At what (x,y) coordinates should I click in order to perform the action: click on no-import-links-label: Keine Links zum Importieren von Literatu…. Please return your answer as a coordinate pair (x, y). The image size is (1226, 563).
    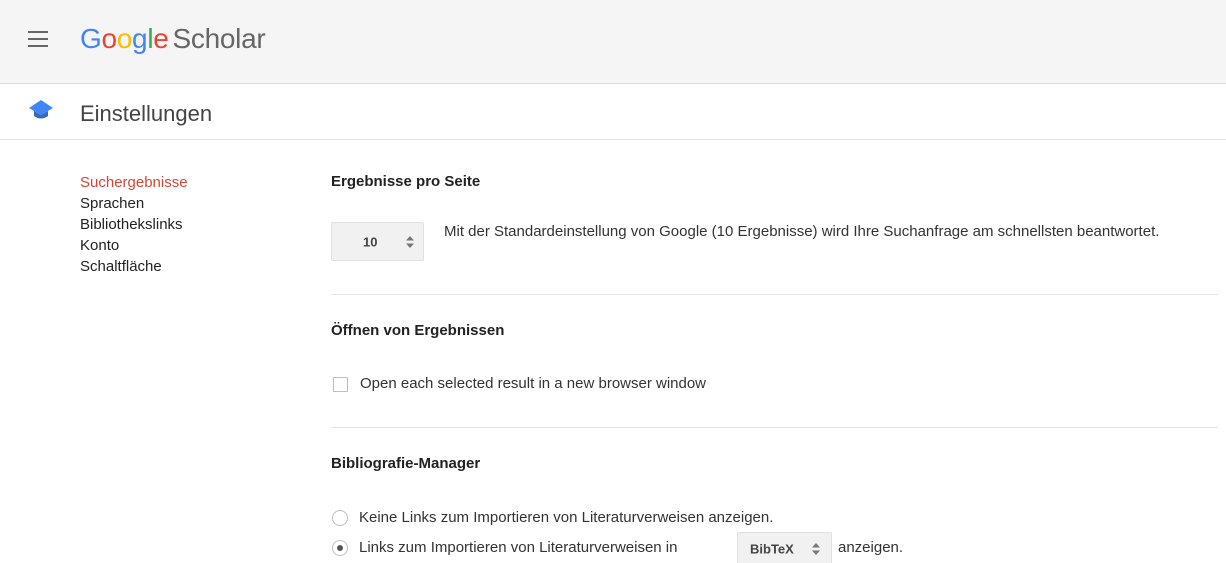
    Looking at the image, I should click on (566, 518).